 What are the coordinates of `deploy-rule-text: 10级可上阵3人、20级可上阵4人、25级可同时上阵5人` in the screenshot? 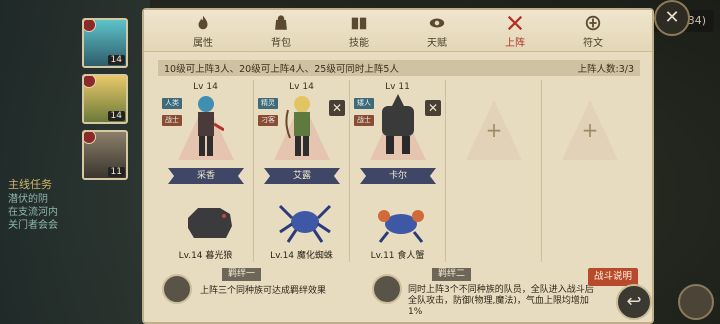 It's located at (281, 69).